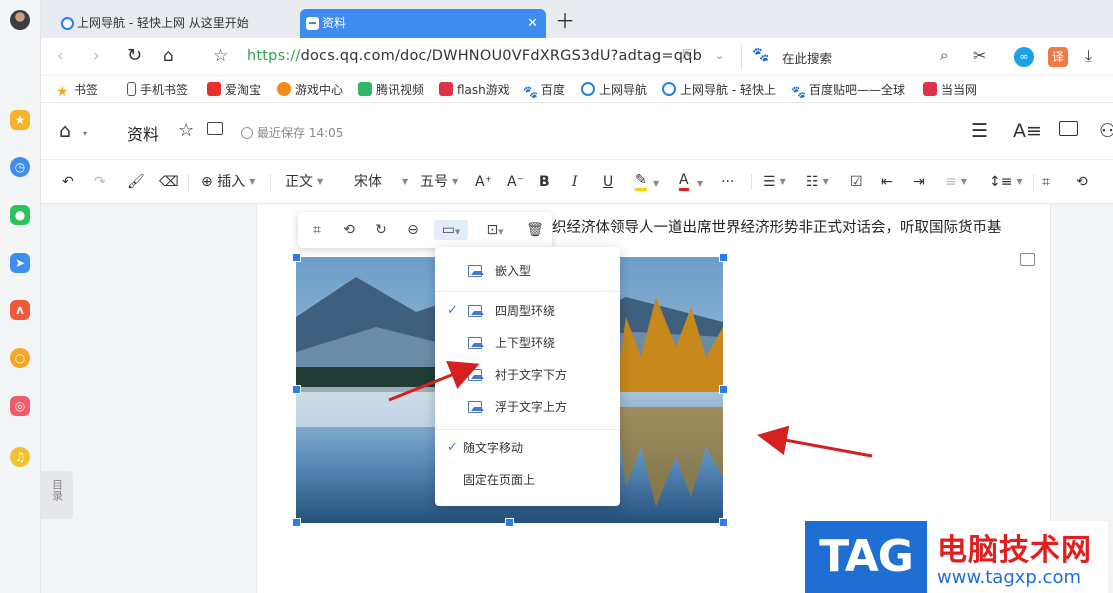  I want to click on underline-icon: U, so click(608, 182).